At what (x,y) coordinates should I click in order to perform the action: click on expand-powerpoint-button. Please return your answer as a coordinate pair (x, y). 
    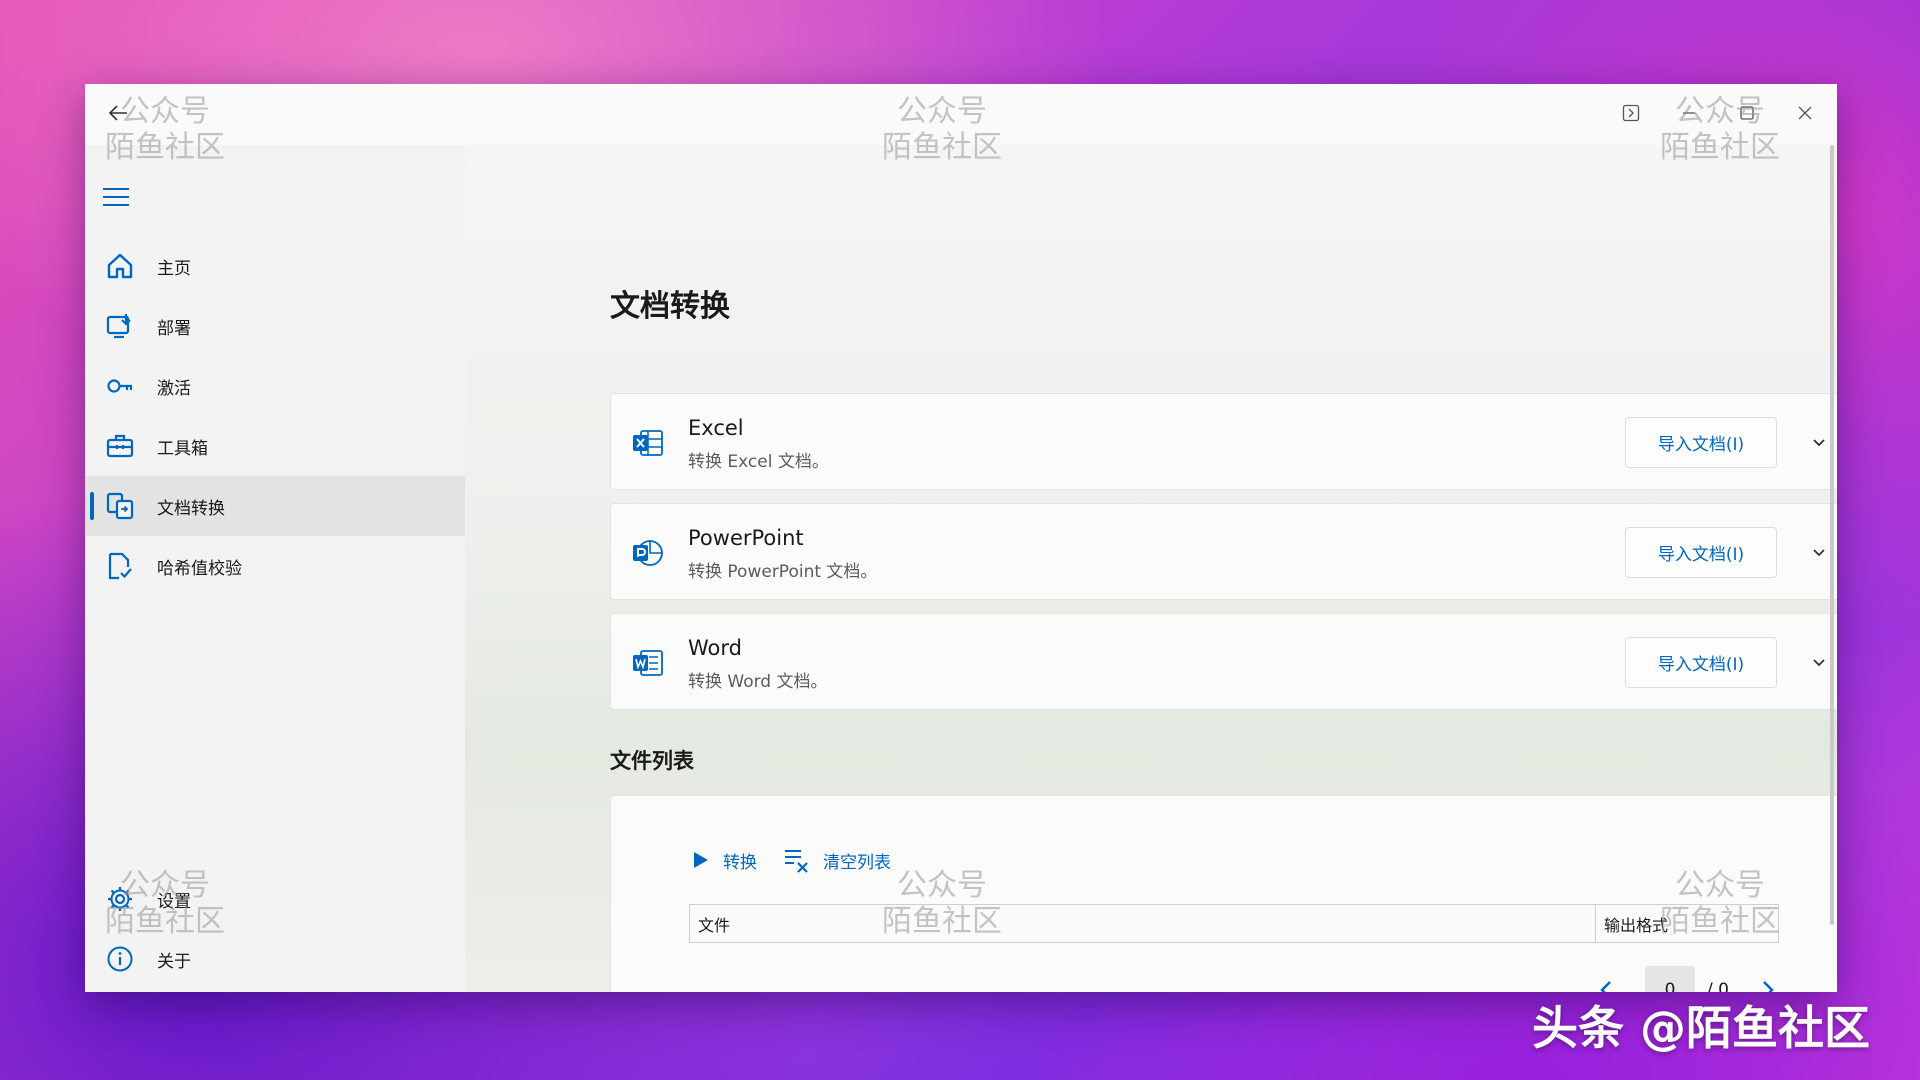
    Looking at the image, I should click on (1819, 552).